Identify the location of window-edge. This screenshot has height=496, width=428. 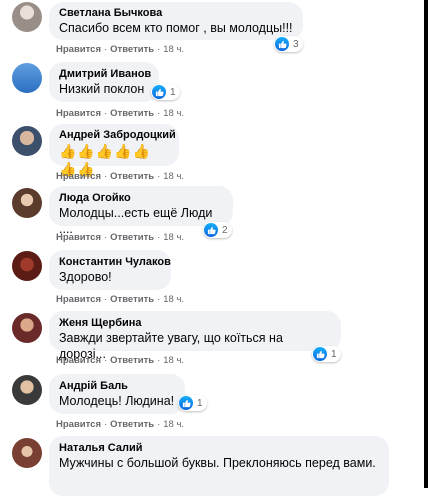
(426, 244).